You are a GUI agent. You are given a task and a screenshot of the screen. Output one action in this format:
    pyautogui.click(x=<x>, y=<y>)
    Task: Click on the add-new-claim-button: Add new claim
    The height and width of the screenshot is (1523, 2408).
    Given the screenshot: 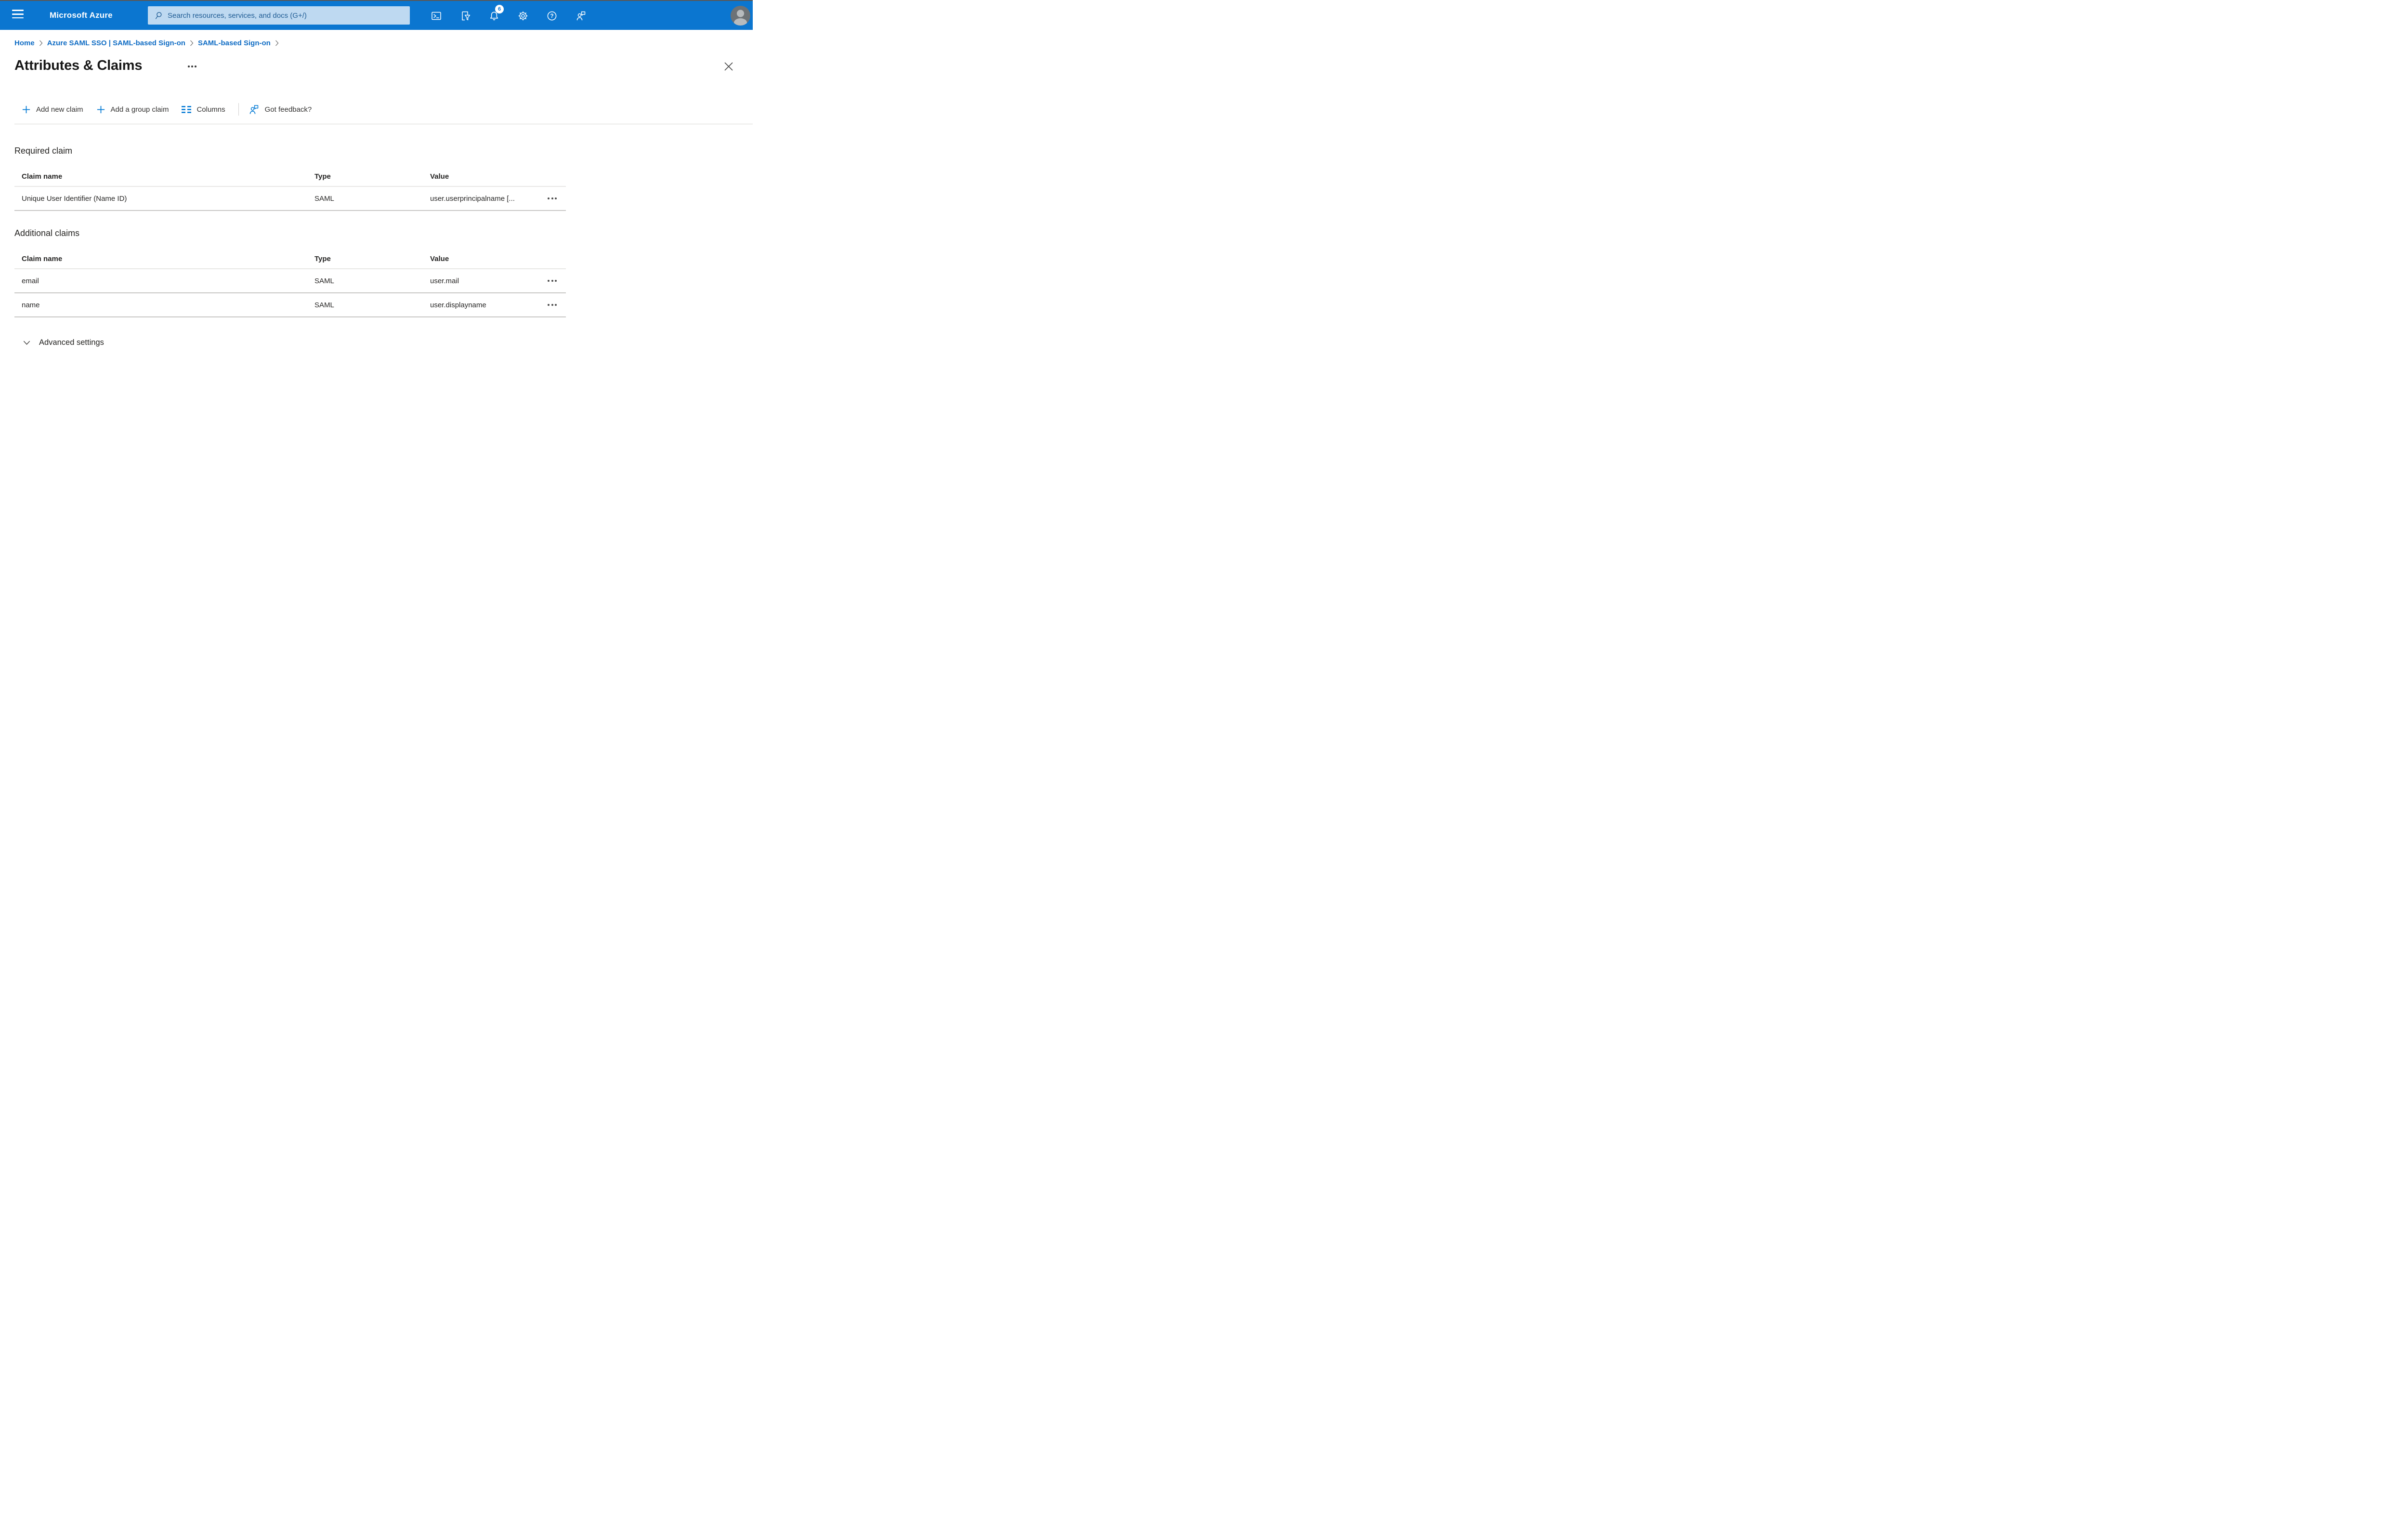 What is the action you would take?
    pyautogui.click(x=52, y=109)
    